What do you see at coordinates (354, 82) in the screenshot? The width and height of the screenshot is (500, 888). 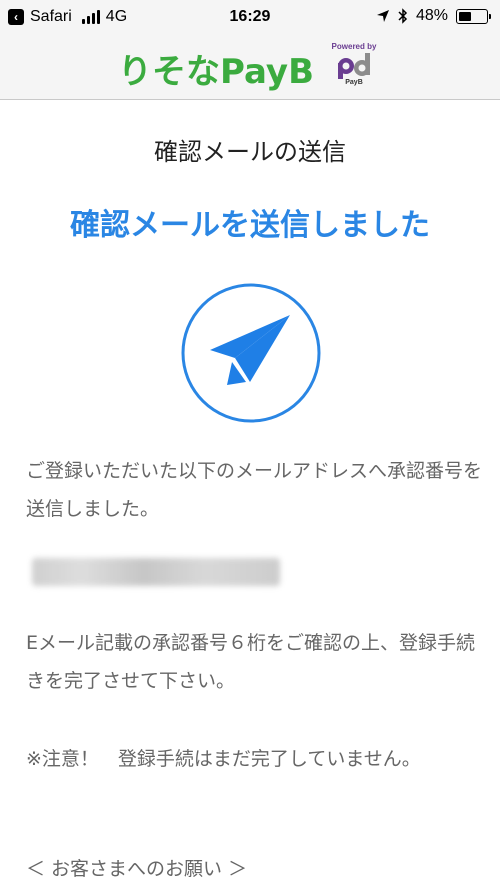 I see `payb-small-label: PayB` at bounding box center [354, 82].